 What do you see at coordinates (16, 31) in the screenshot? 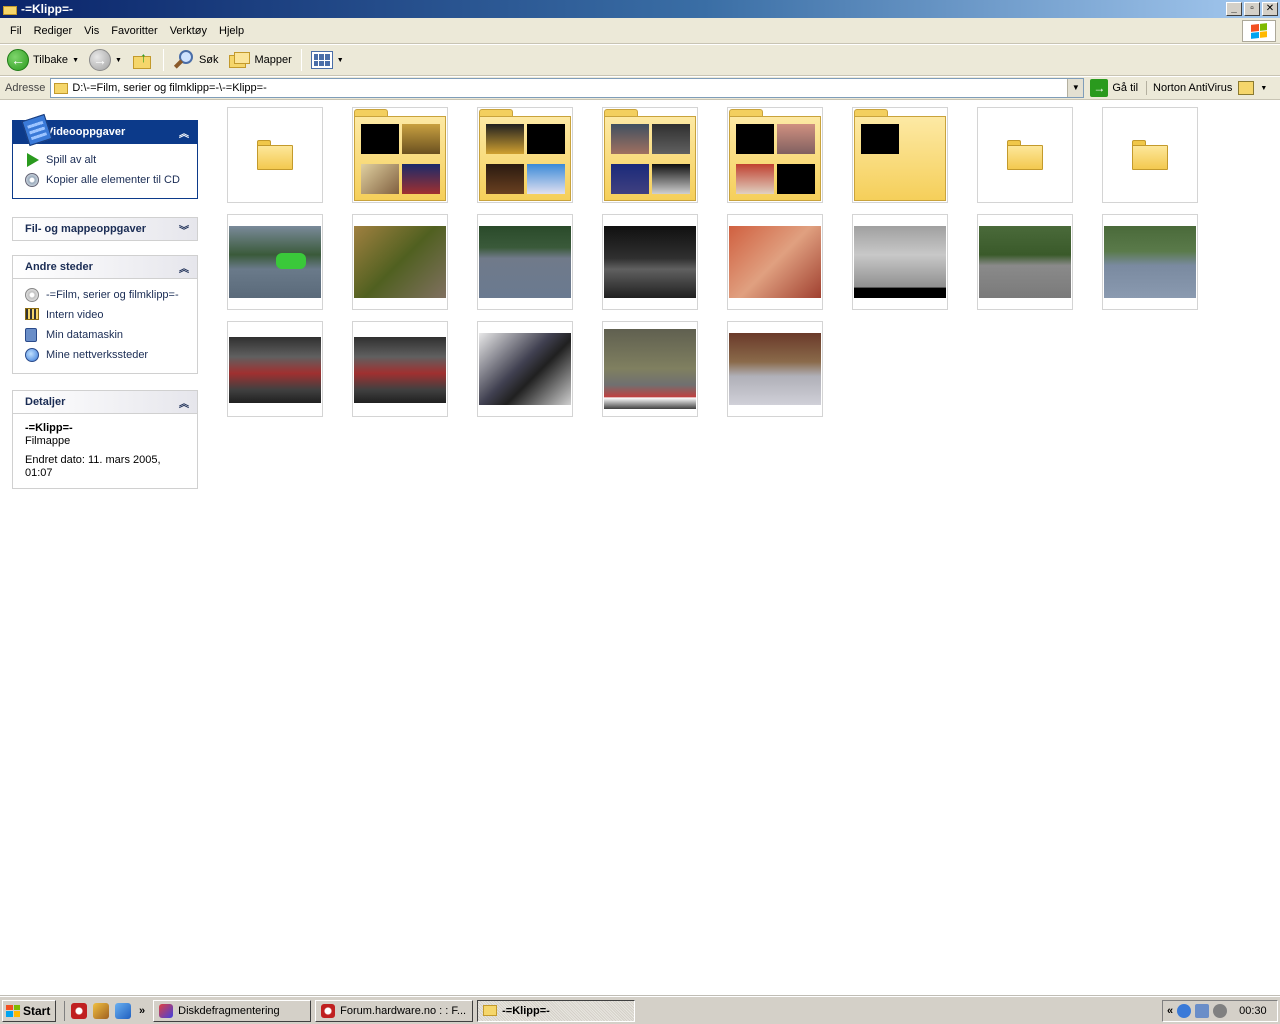
I see `menu-fil: Fil` at bounding box center [16, 31].